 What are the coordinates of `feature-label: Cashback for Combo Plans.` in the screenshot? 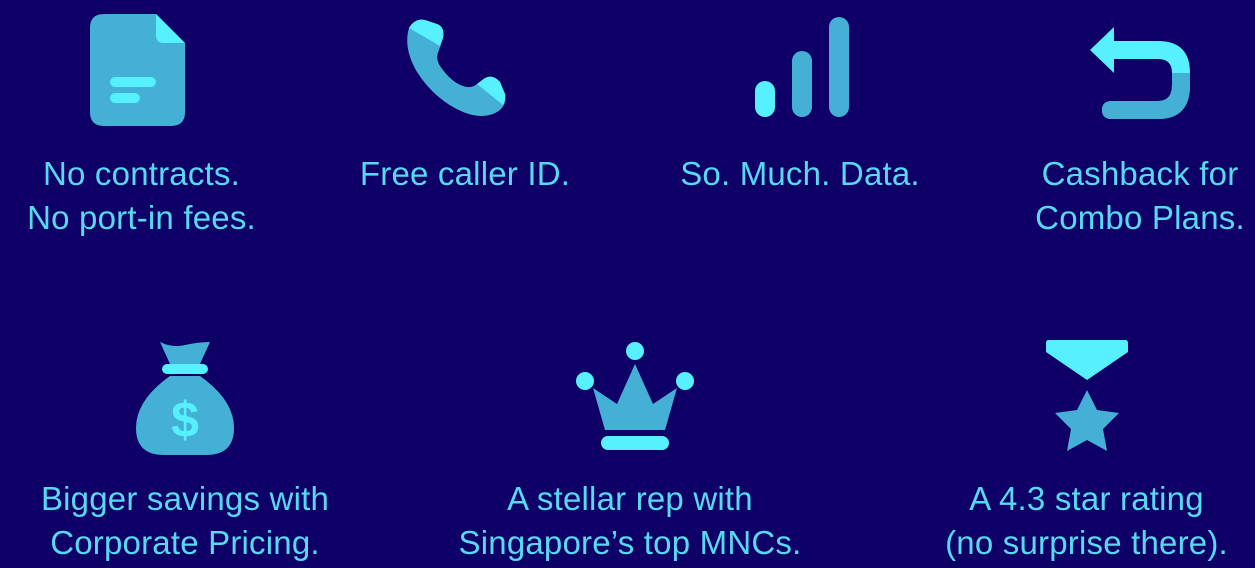 It's located at (1135, 196).